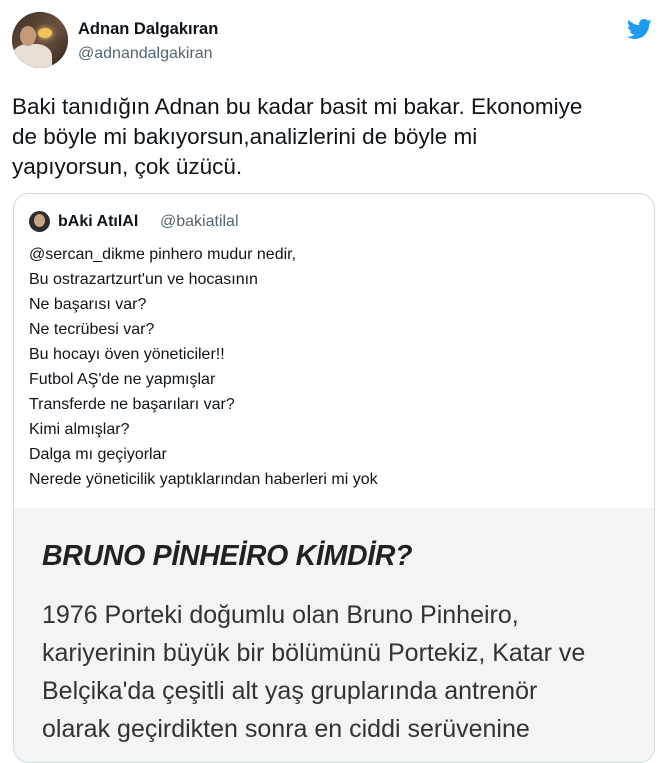 The width and height of the screenshot is (660, 763). Describe the element at coordinates (145, 54) in the screenshot. I see `author-handle: @adnandalgakiran` at that location.